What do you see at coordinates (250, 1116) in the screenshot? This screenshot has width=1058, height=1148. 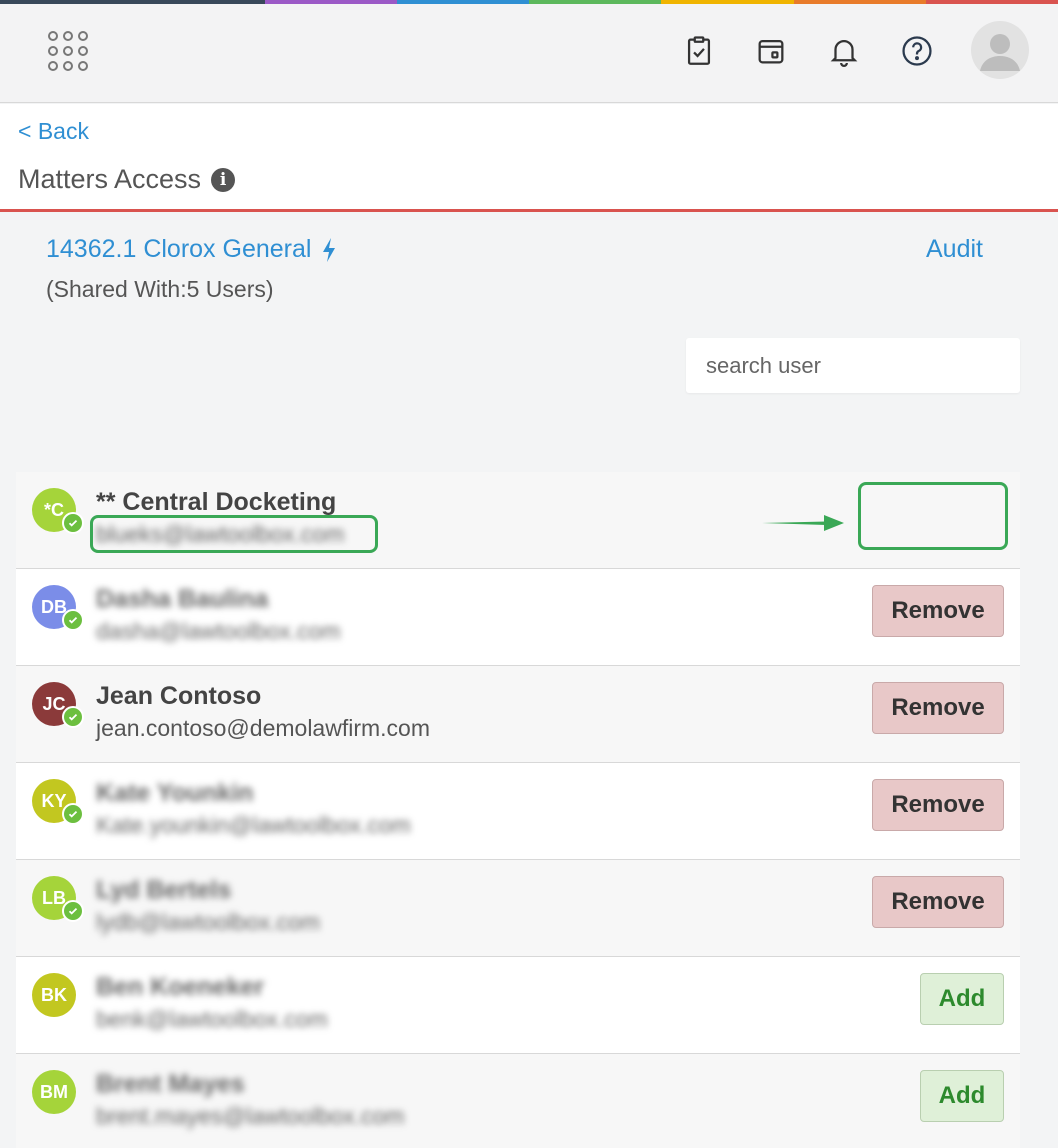 I see `user-email: brent.mayes@lawtoolbox.com` at bounding box center [250, 1116].